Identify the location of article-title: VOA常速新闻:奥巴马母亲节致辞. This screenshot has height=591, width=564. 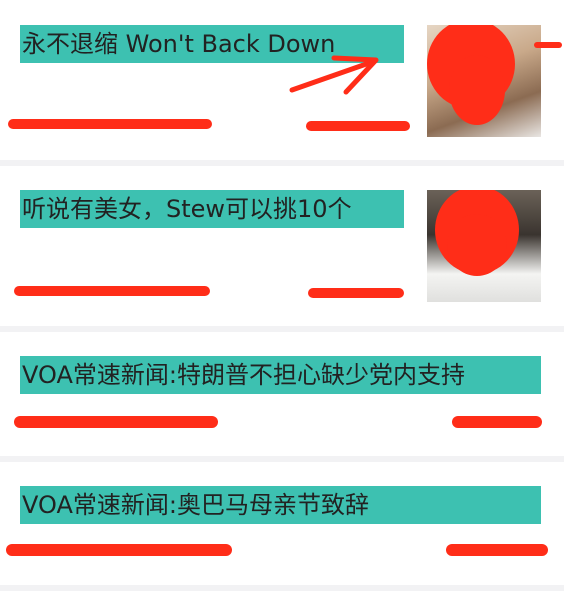
(280, 505).